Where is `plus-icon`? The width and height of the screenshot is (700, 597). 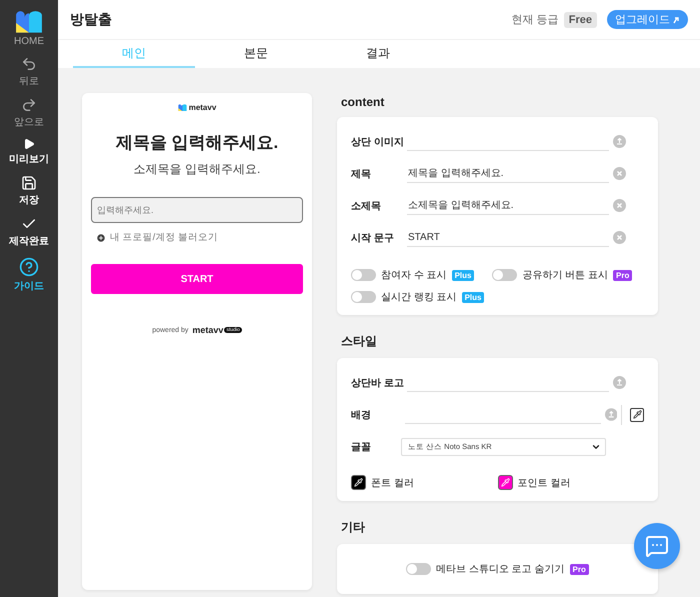
plus-icon is located at coordinates (101, 237).